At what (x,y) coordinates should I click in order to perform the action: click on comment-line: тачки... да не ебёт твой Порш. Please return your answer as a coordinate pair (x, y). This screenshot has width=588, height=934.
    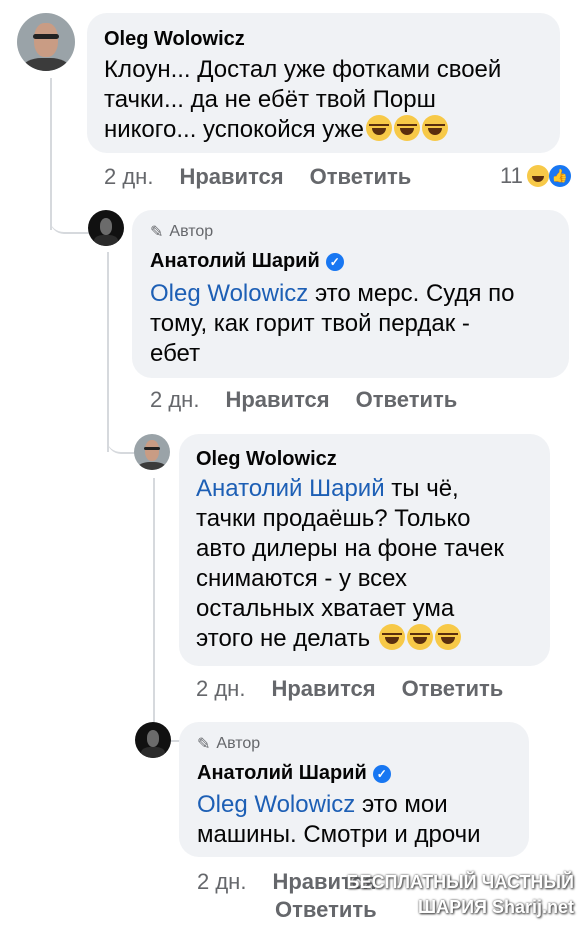
    Looking at the image, I should click on (270, 99).